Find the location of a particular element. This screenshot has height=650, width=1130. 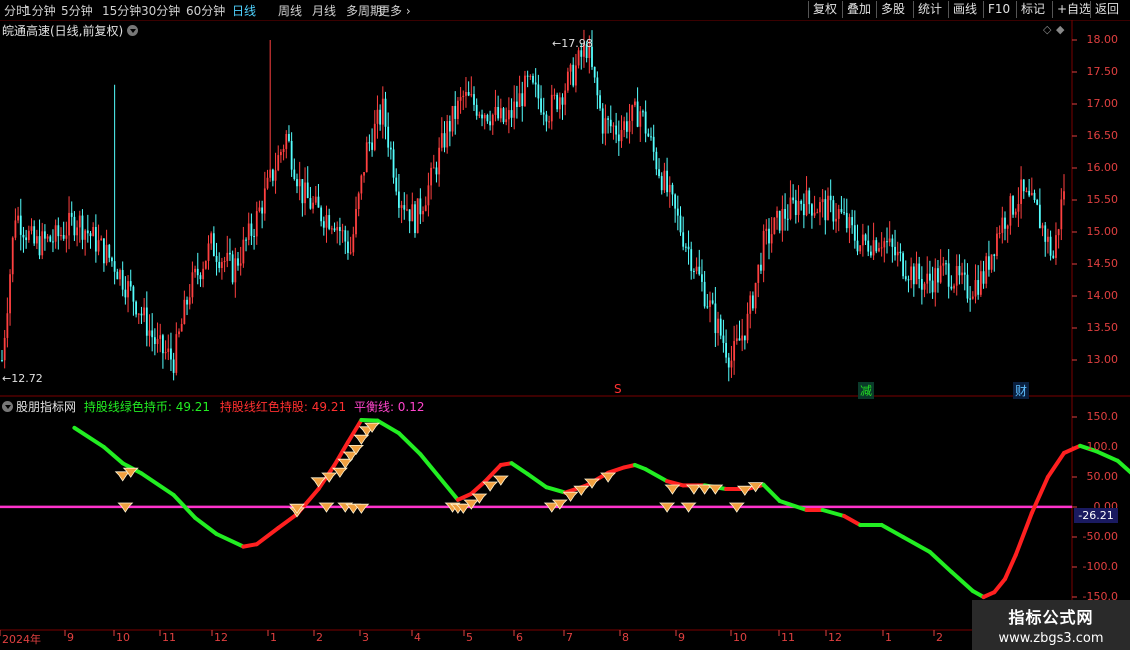

toolbar-button-6: 标记 is located at coordinates (1032, 9).